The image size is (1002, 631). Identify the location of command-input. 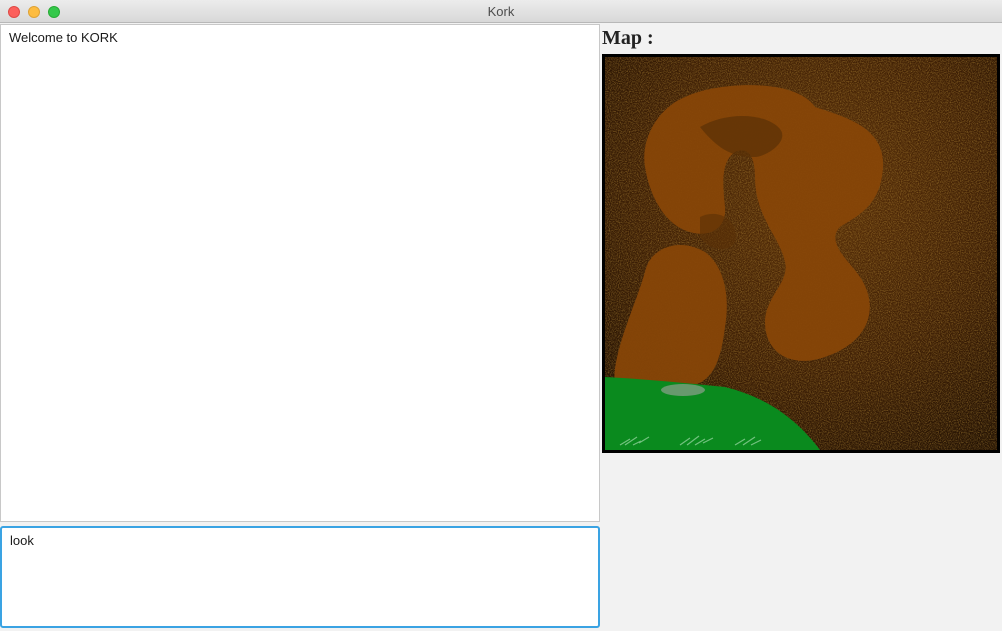
(300, 577).